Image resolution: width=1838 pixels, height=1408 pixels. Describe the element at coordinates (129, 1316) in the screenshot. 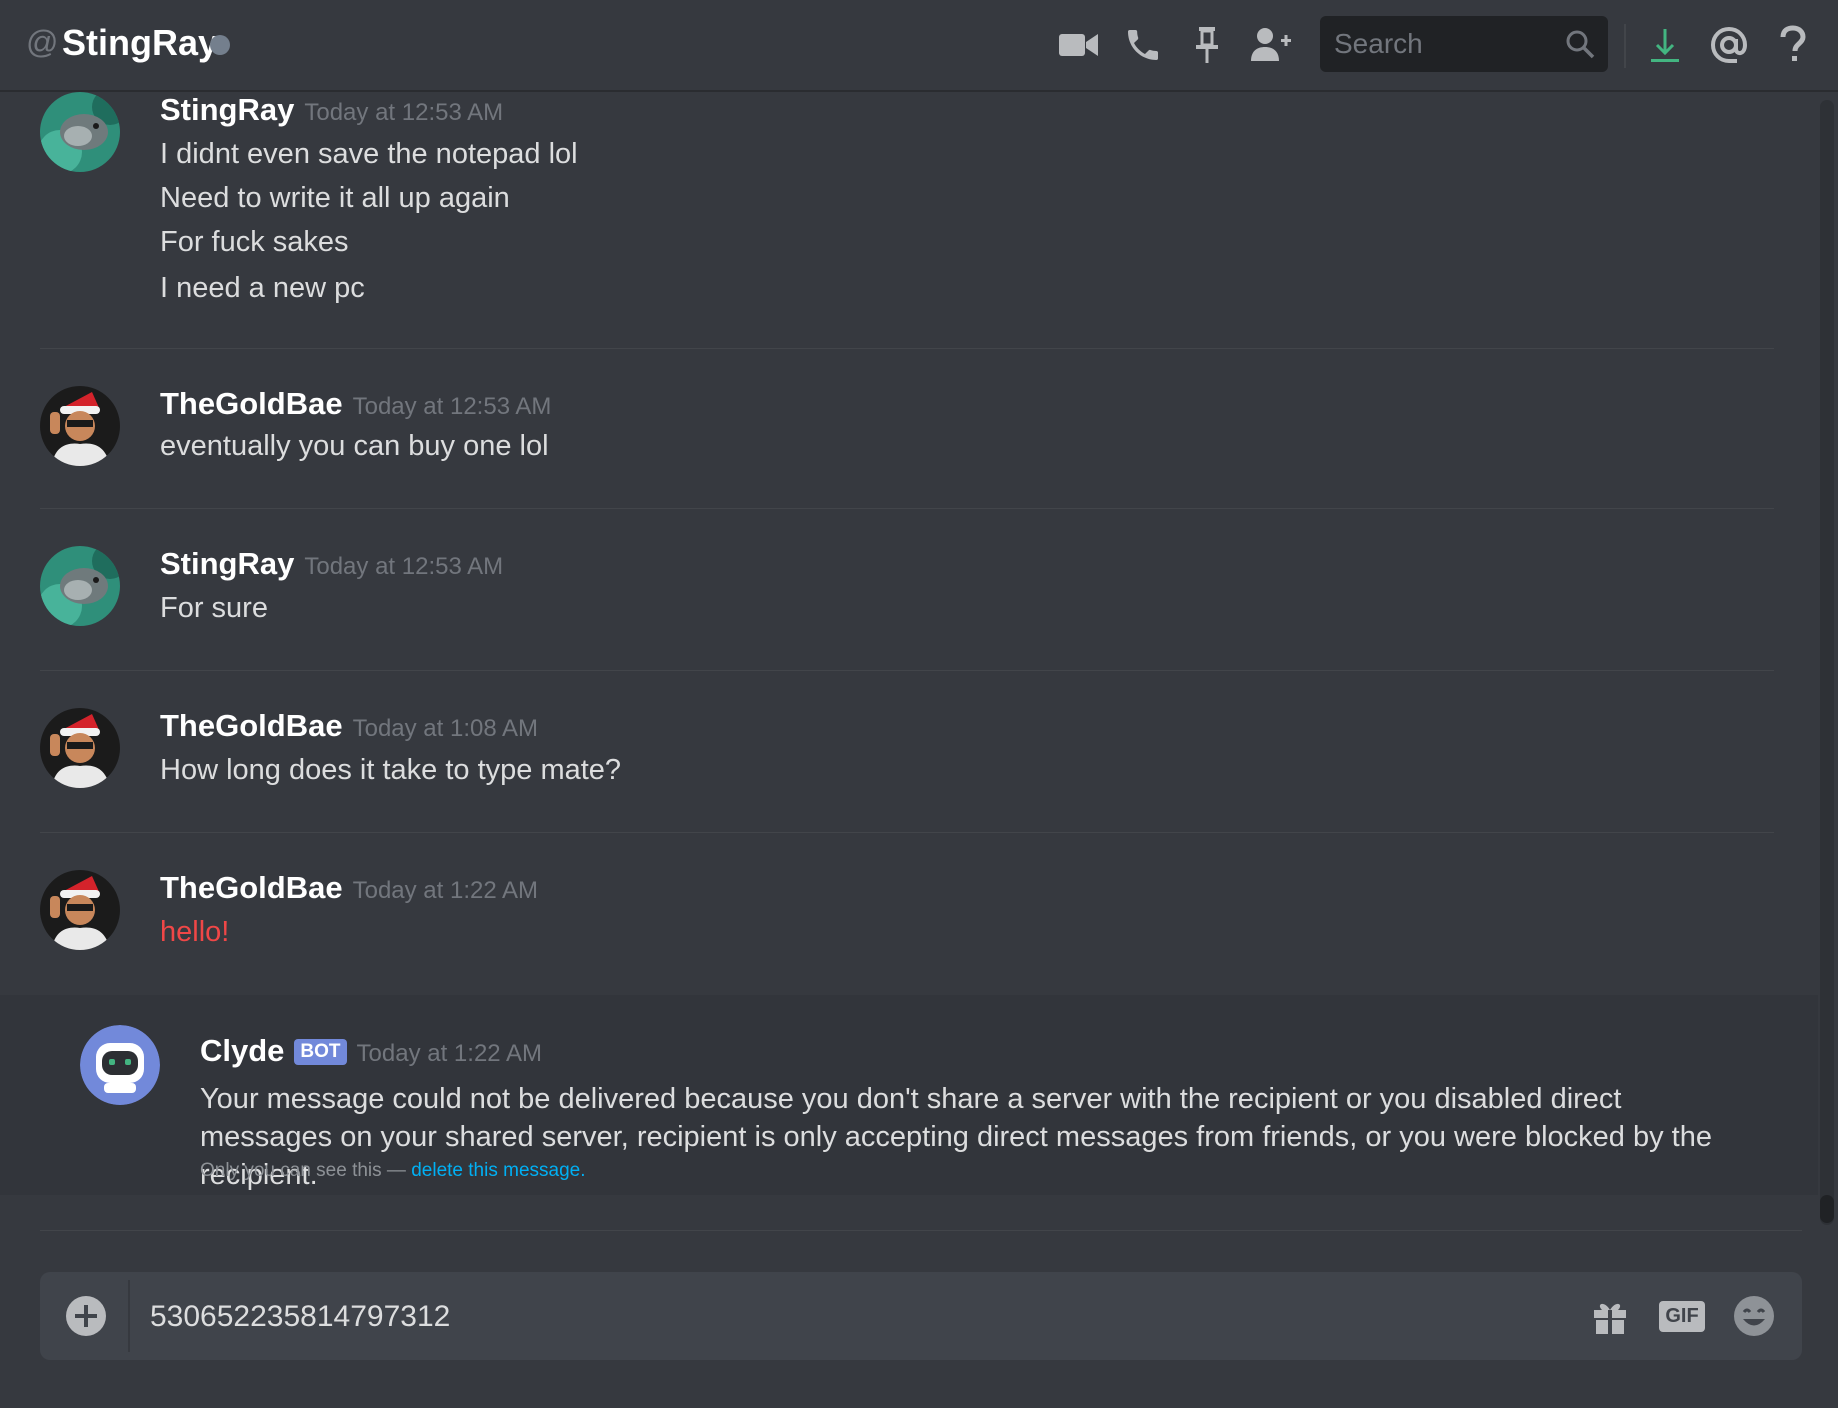

I see `composer-divider` at that location.